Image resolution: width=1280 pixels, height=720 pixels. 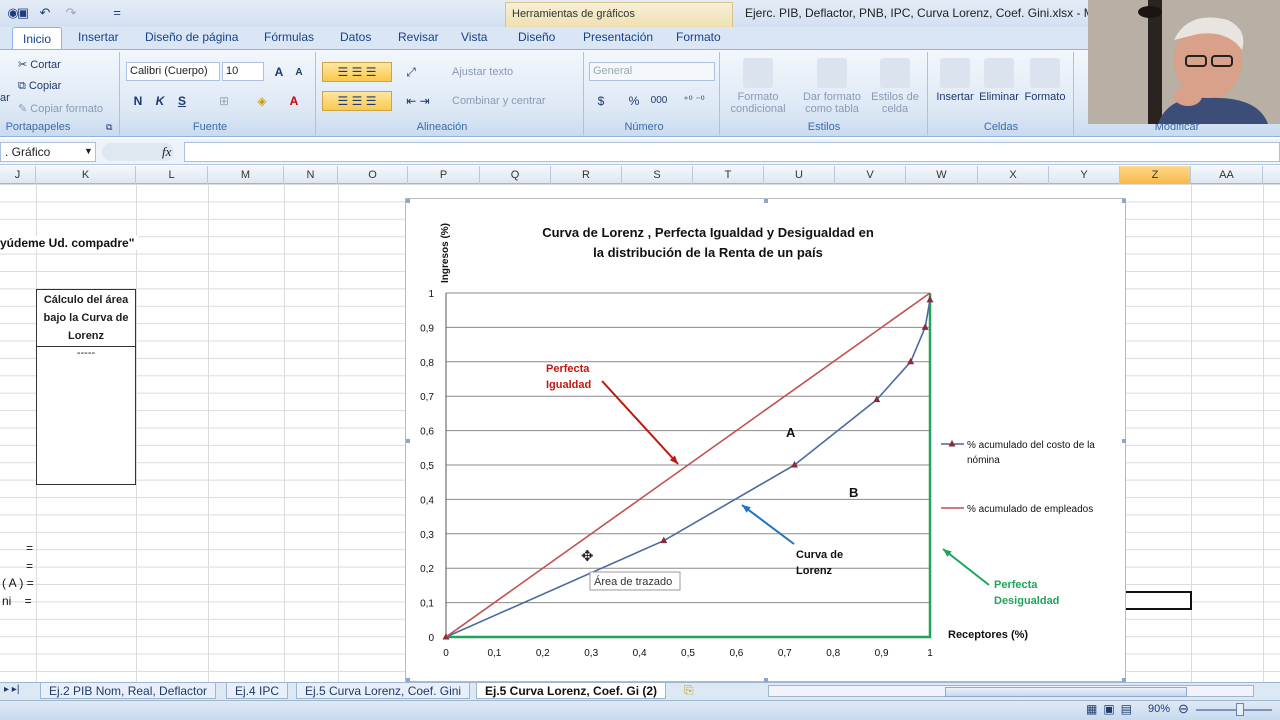 What do you see at coordinates (373, 175) in the screenshot?
I see `column-header: O` at bounding box center [373, 175].